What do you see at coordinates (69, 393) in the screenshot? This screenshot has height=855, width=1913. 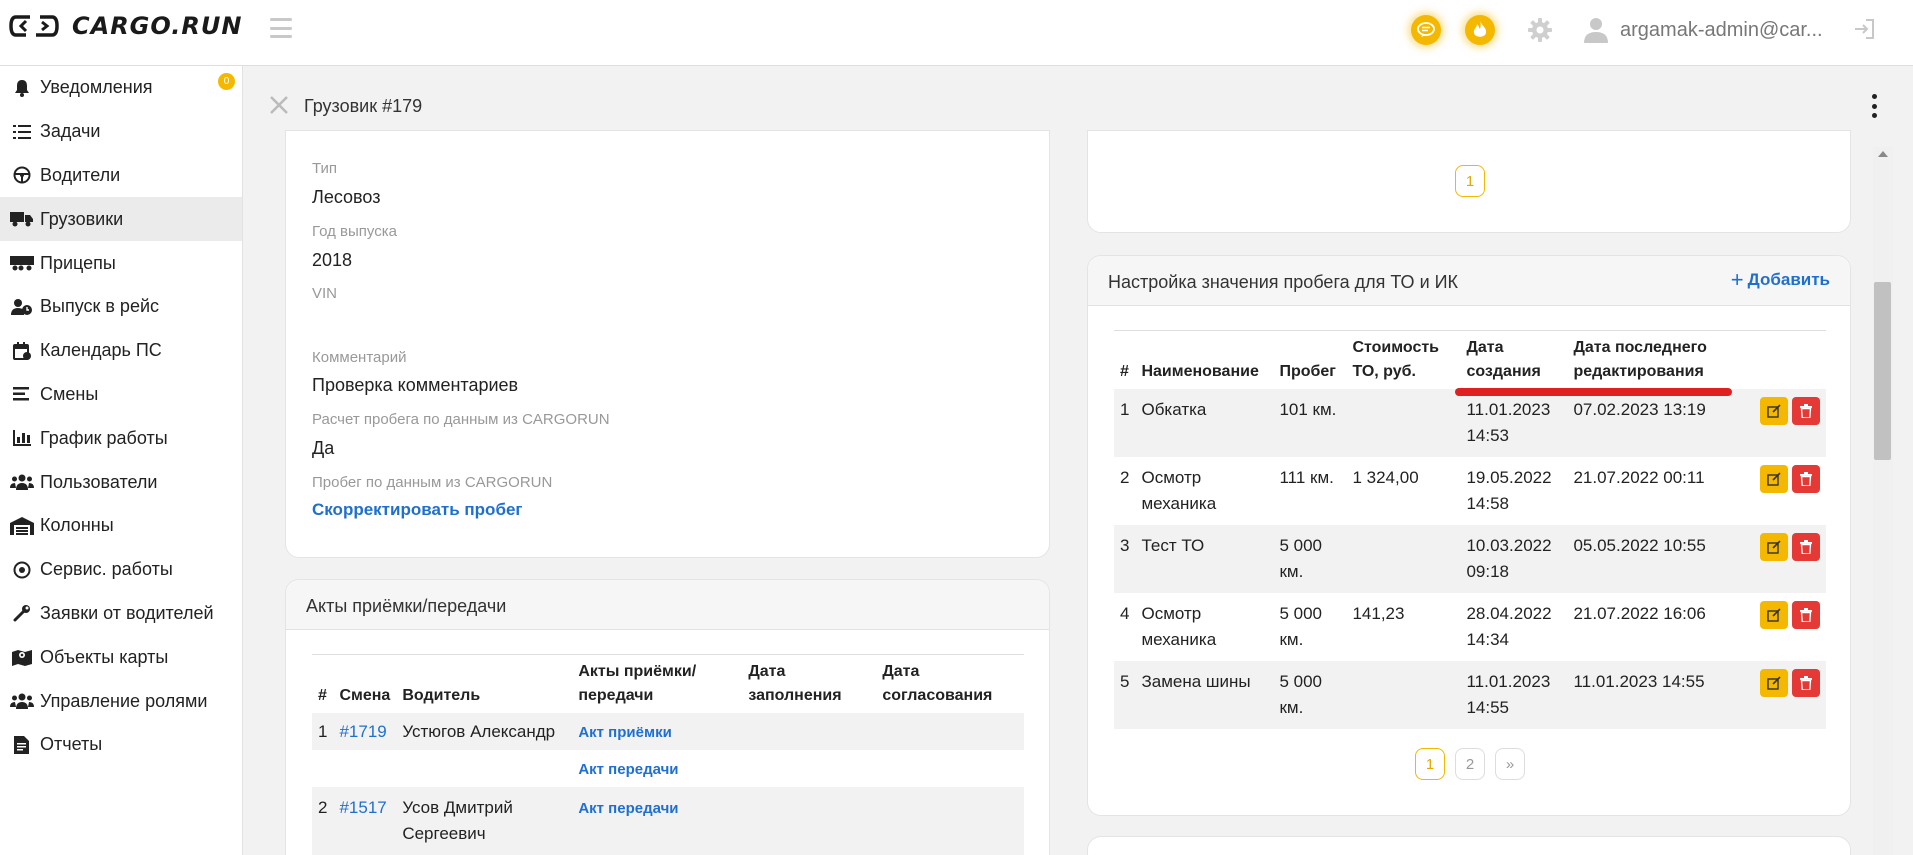 I see `sidebar-item-label: Смены` at bounding box center [69, 393].